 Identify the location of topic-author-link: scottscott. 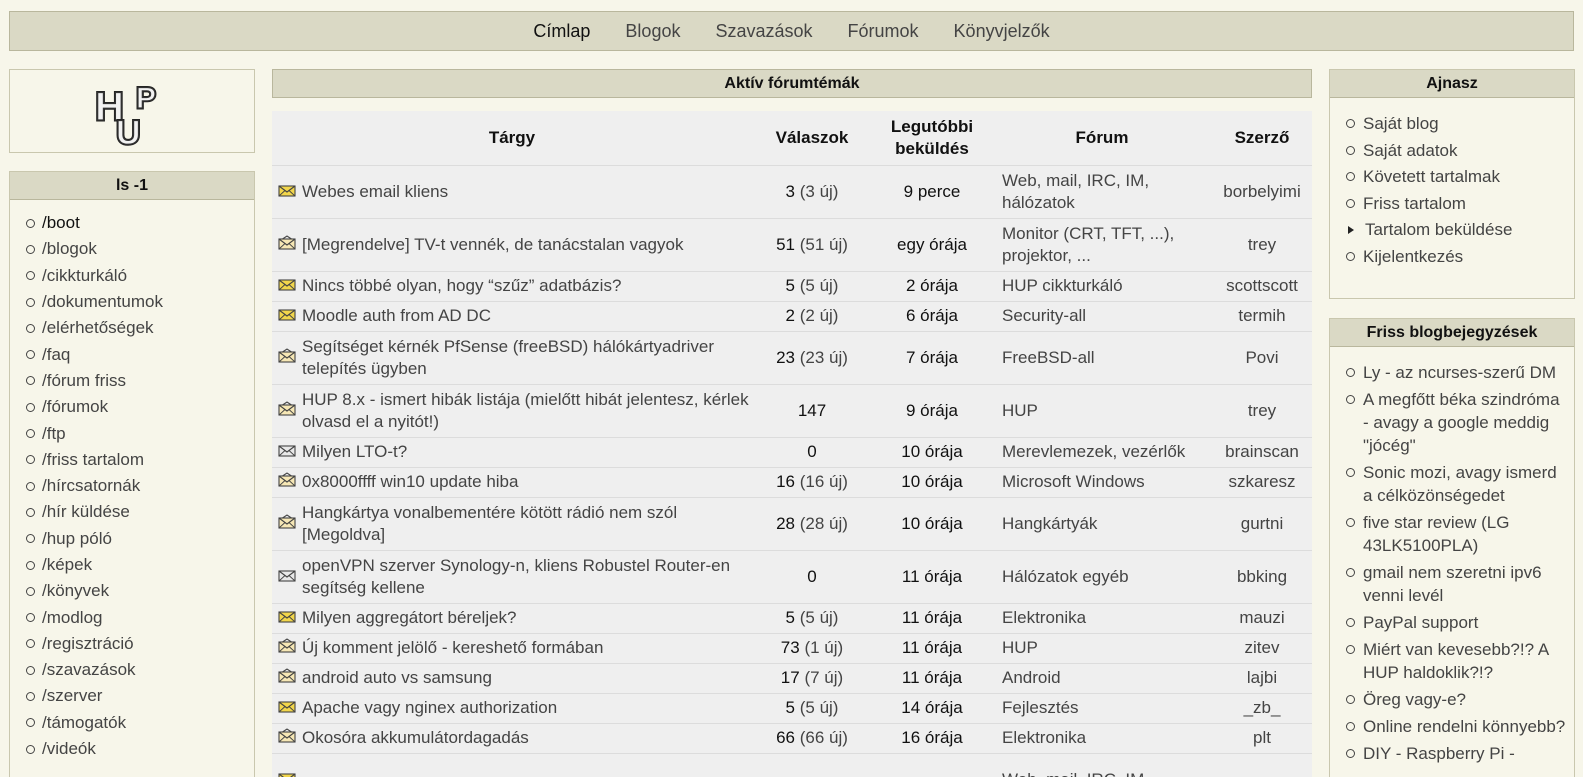
(1262, 285).